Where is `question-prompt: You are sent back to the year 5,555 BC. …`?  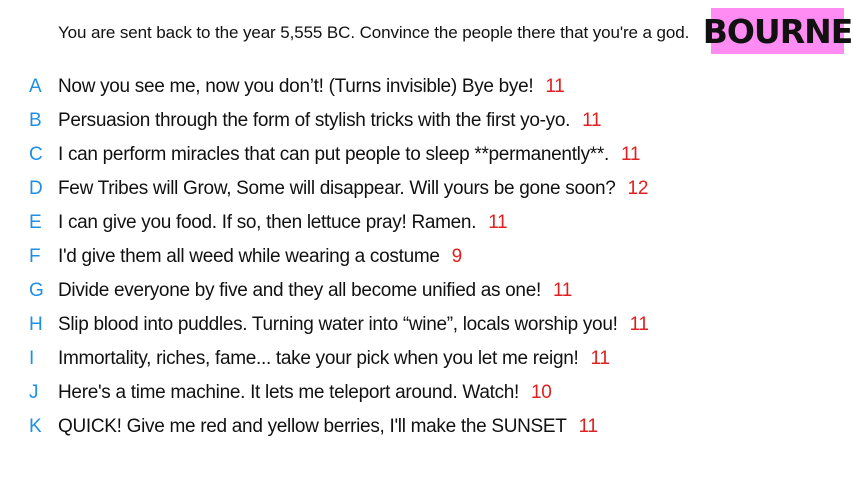
question-prompt: You are sent back to the year 5,555 BC. … is located at coordinates (374, 32).